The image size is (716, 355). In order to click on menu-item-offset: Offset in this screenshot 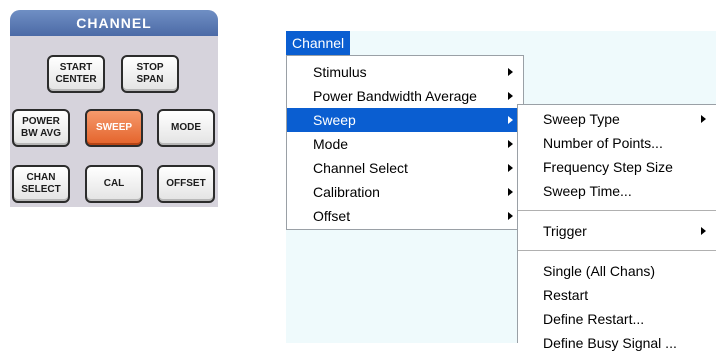, I will do `click(405, 216)`.